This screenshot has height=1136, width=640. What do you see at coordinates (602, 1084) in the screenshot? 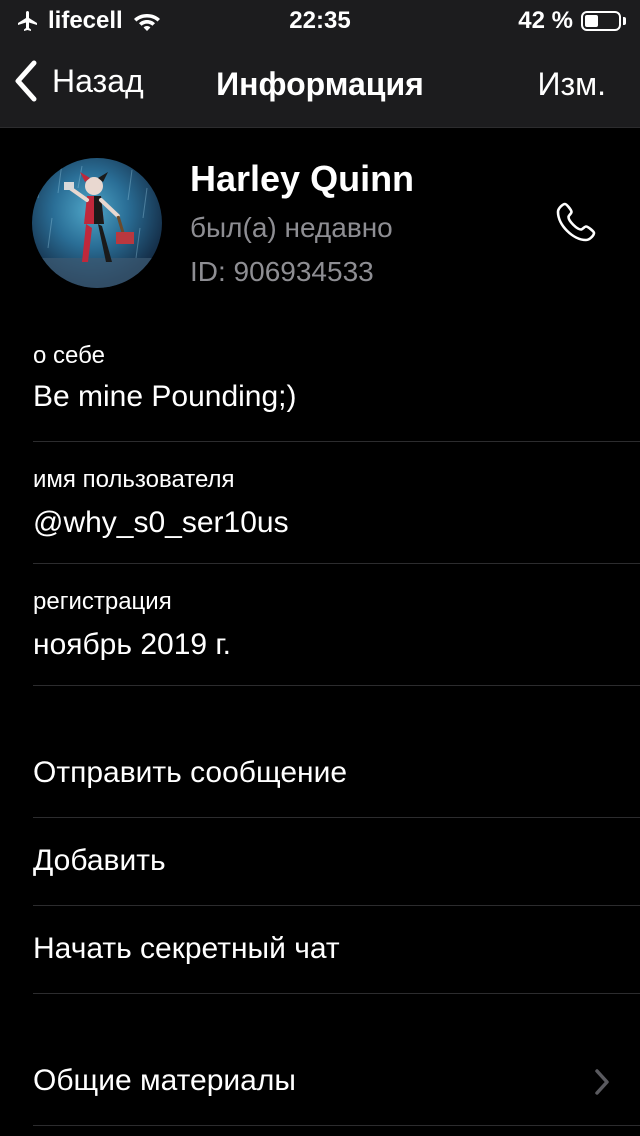
I see `chevron-right-icon` at bounding box center [602, 1084].